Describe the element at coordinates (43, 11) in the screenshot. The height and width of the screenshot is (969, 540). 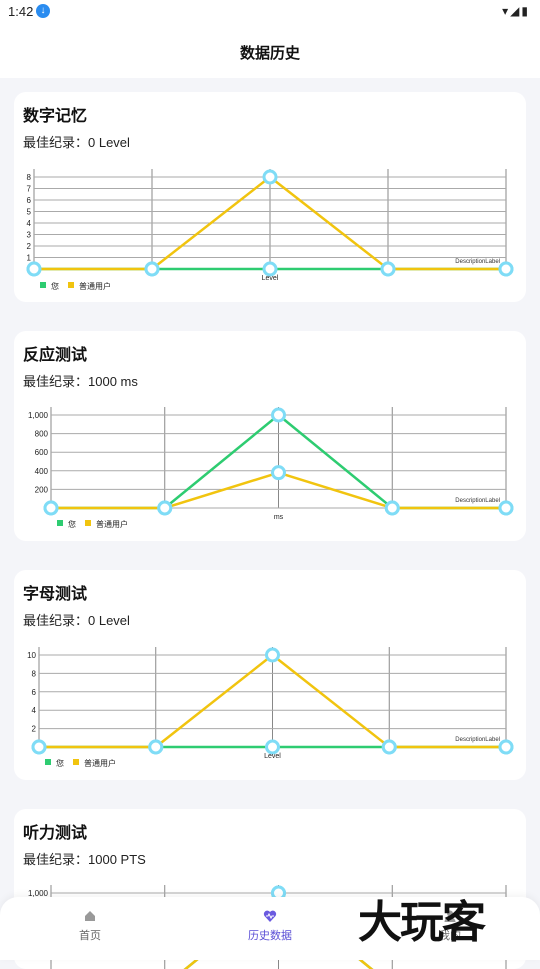
I see `download-icon: ↓` at that location.